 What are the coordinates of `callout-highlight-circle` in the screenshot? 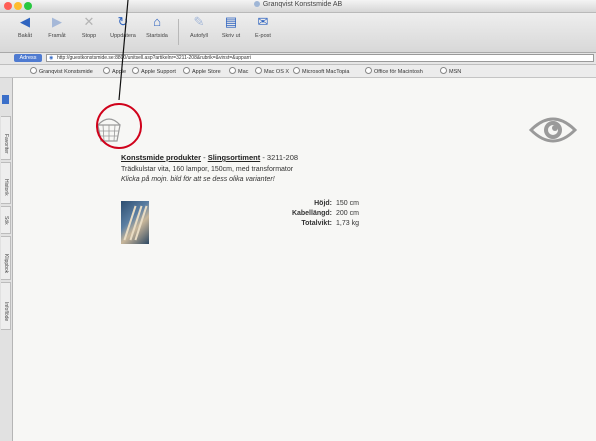 It's located at (119, 126).